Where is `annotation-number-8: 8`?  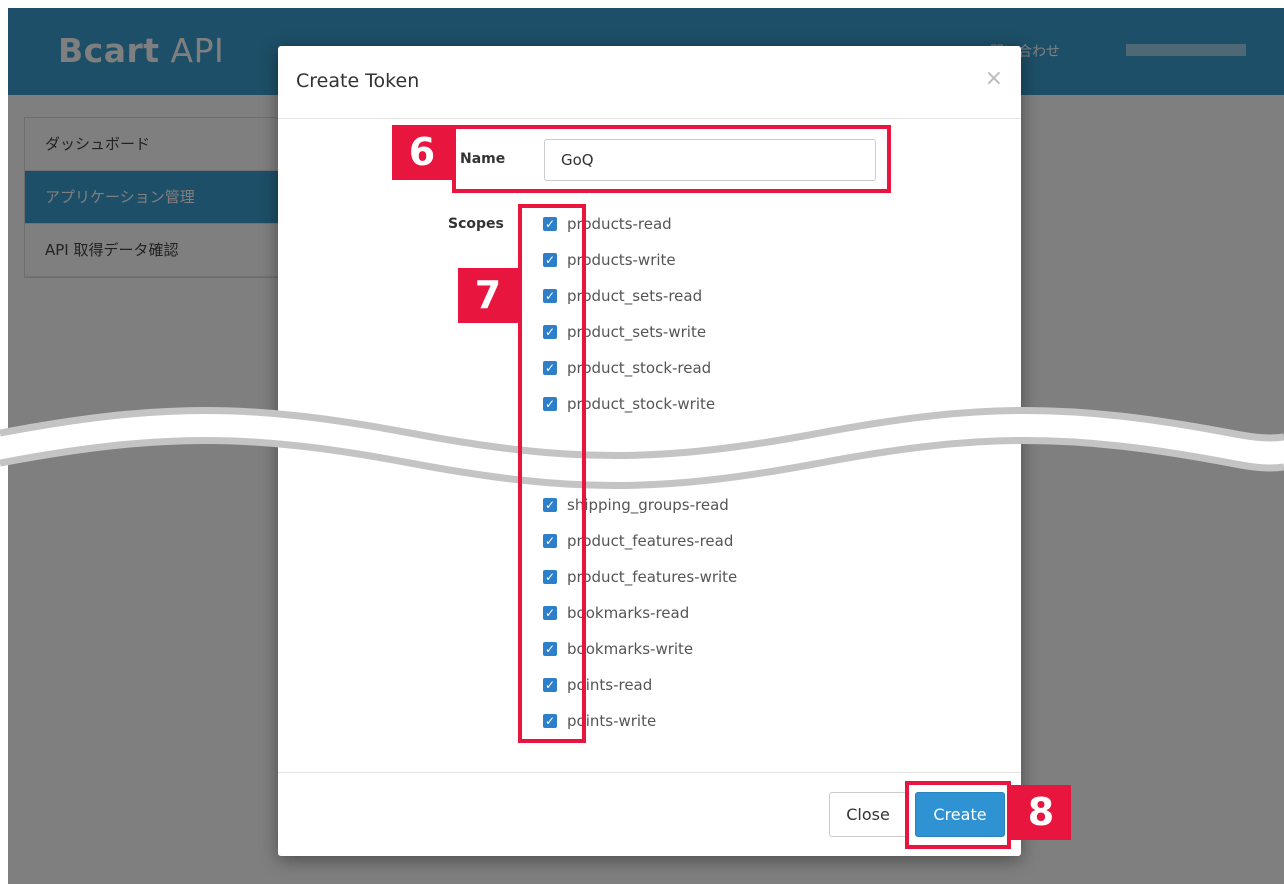 annotation-number-8: 8 is located at coordinates (1041, 812).